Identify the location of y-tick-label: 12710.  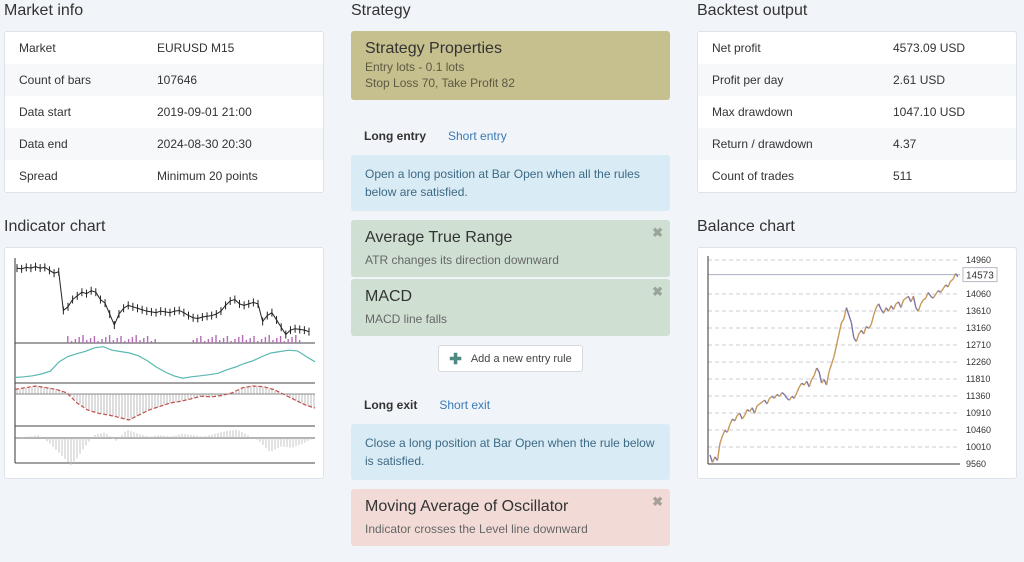
(978, 345).